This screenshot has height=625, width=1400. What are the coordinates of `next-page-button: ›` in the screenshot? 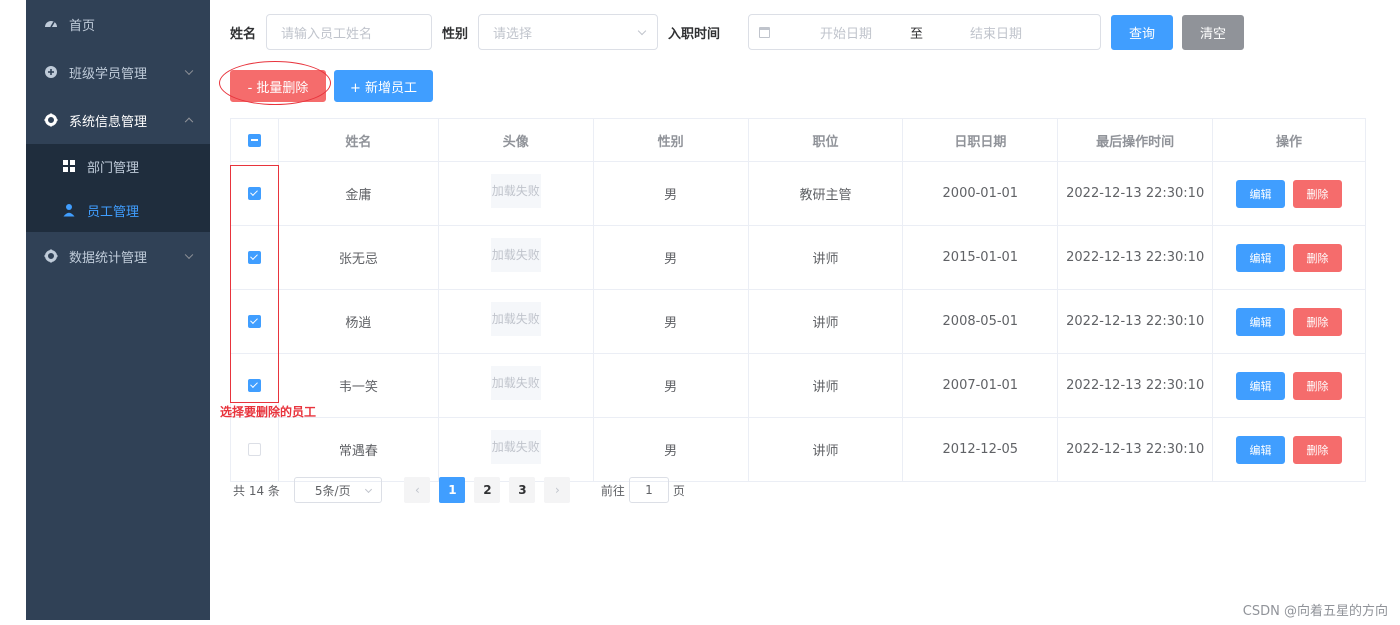 It's located at (557, 490).